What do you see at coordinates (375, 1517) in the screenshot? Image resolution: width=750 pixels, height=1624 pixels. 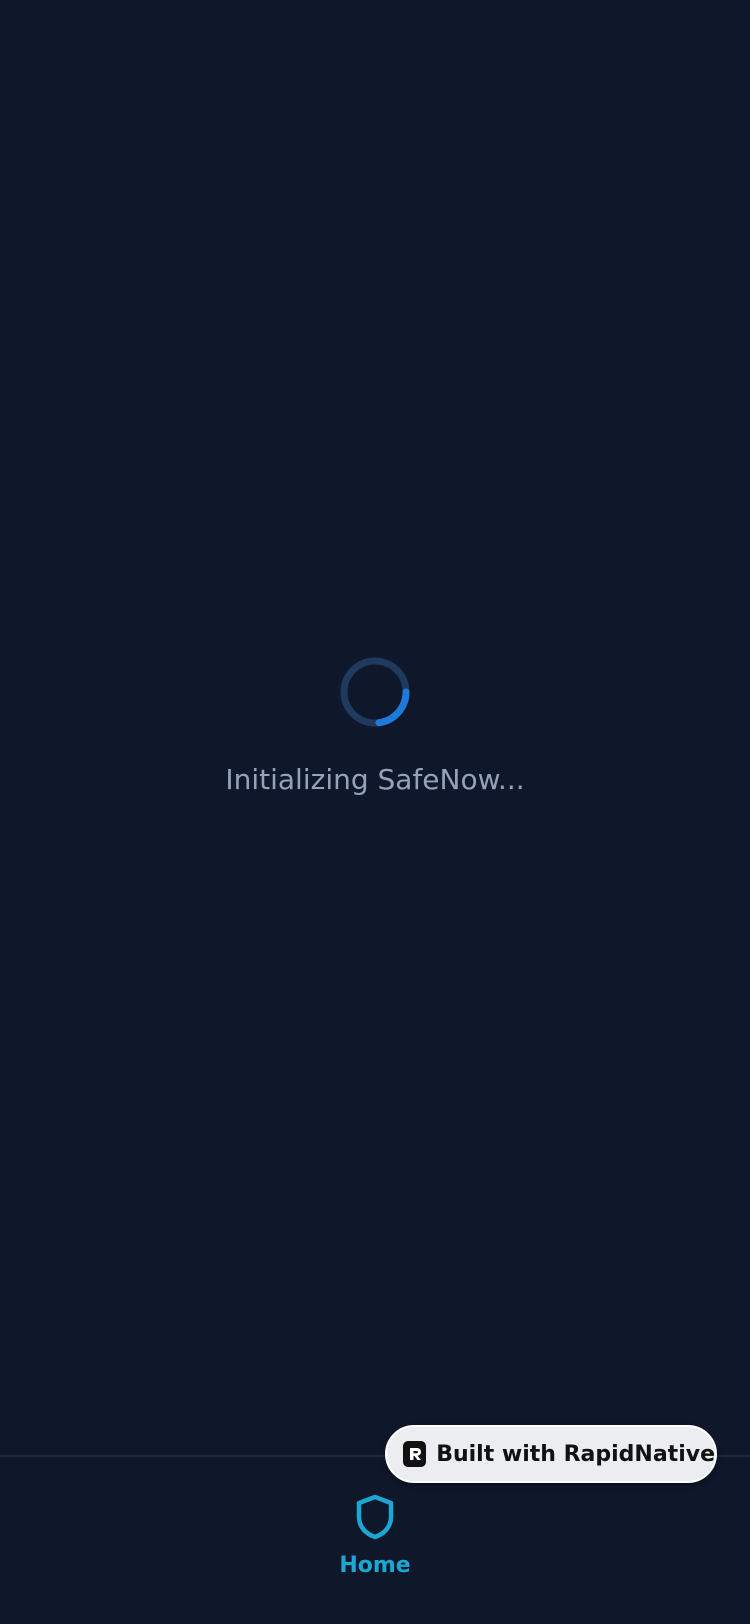 I see `shield-icon` at bounding box center [375, 1517].